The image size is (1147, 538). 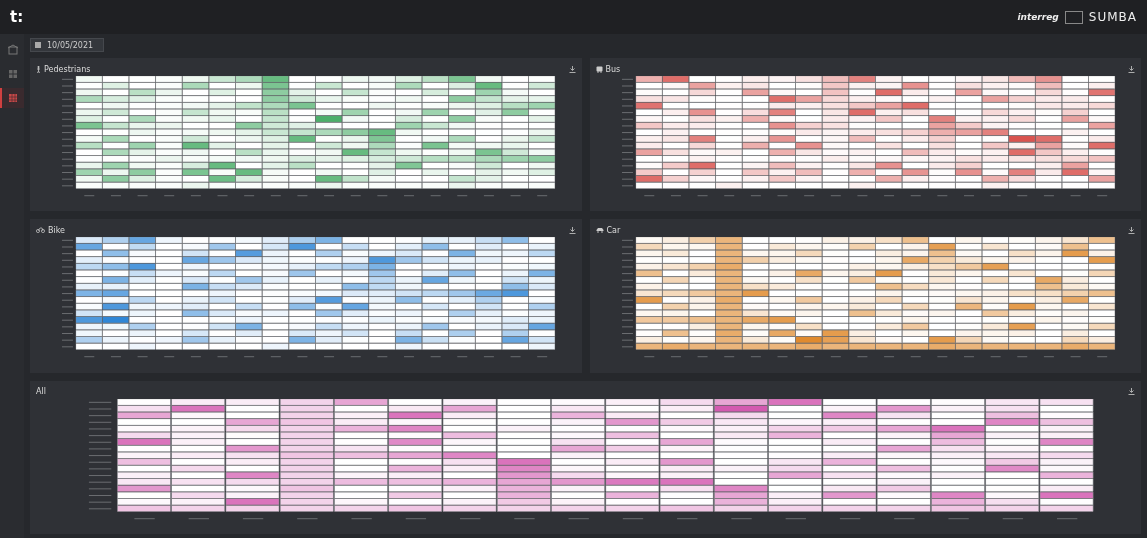 What do you see at coordinates (599, 69) in the screenshot?
I see `bus-icon` at bounding box center [599, 69].